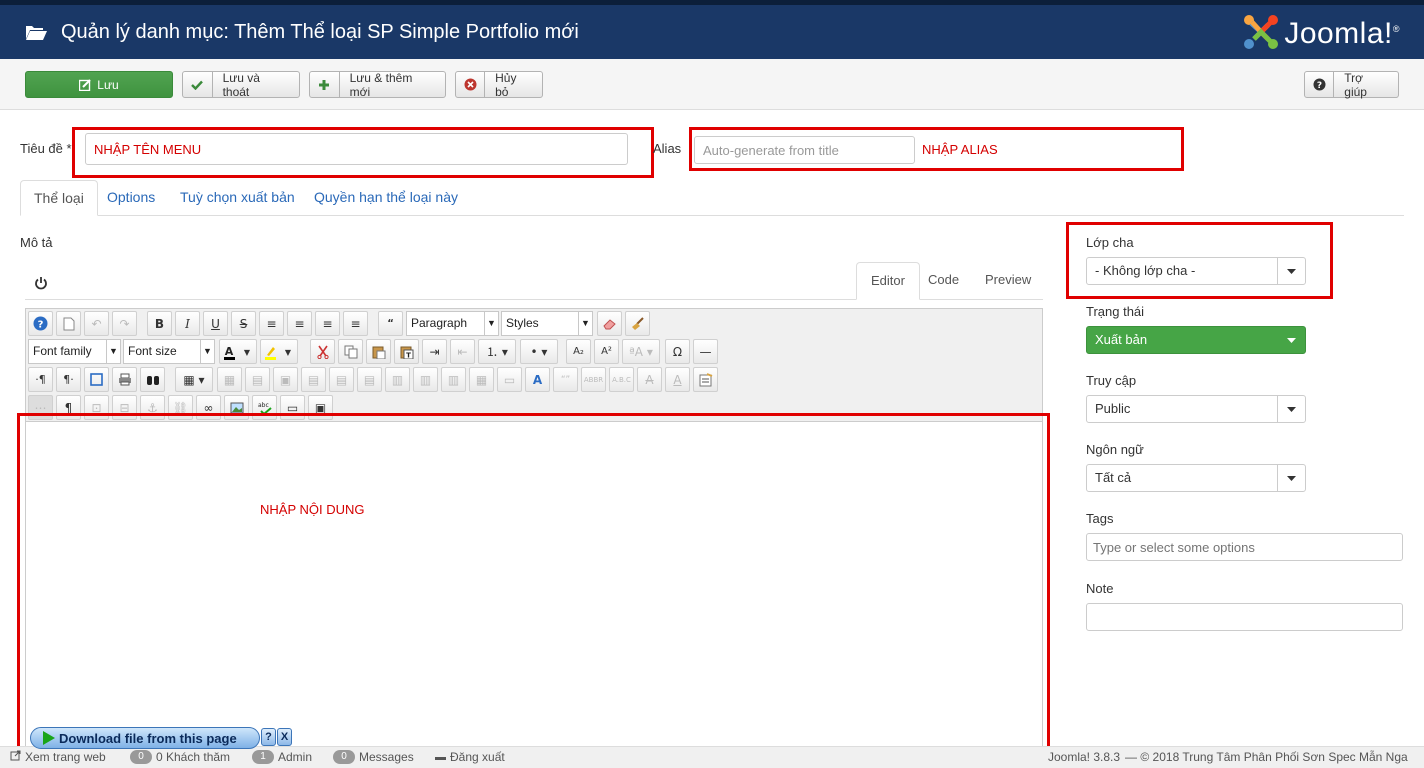 The height and width of the screenshot is (768, 1424). I want to click on broom-icon, so click(637, 323).